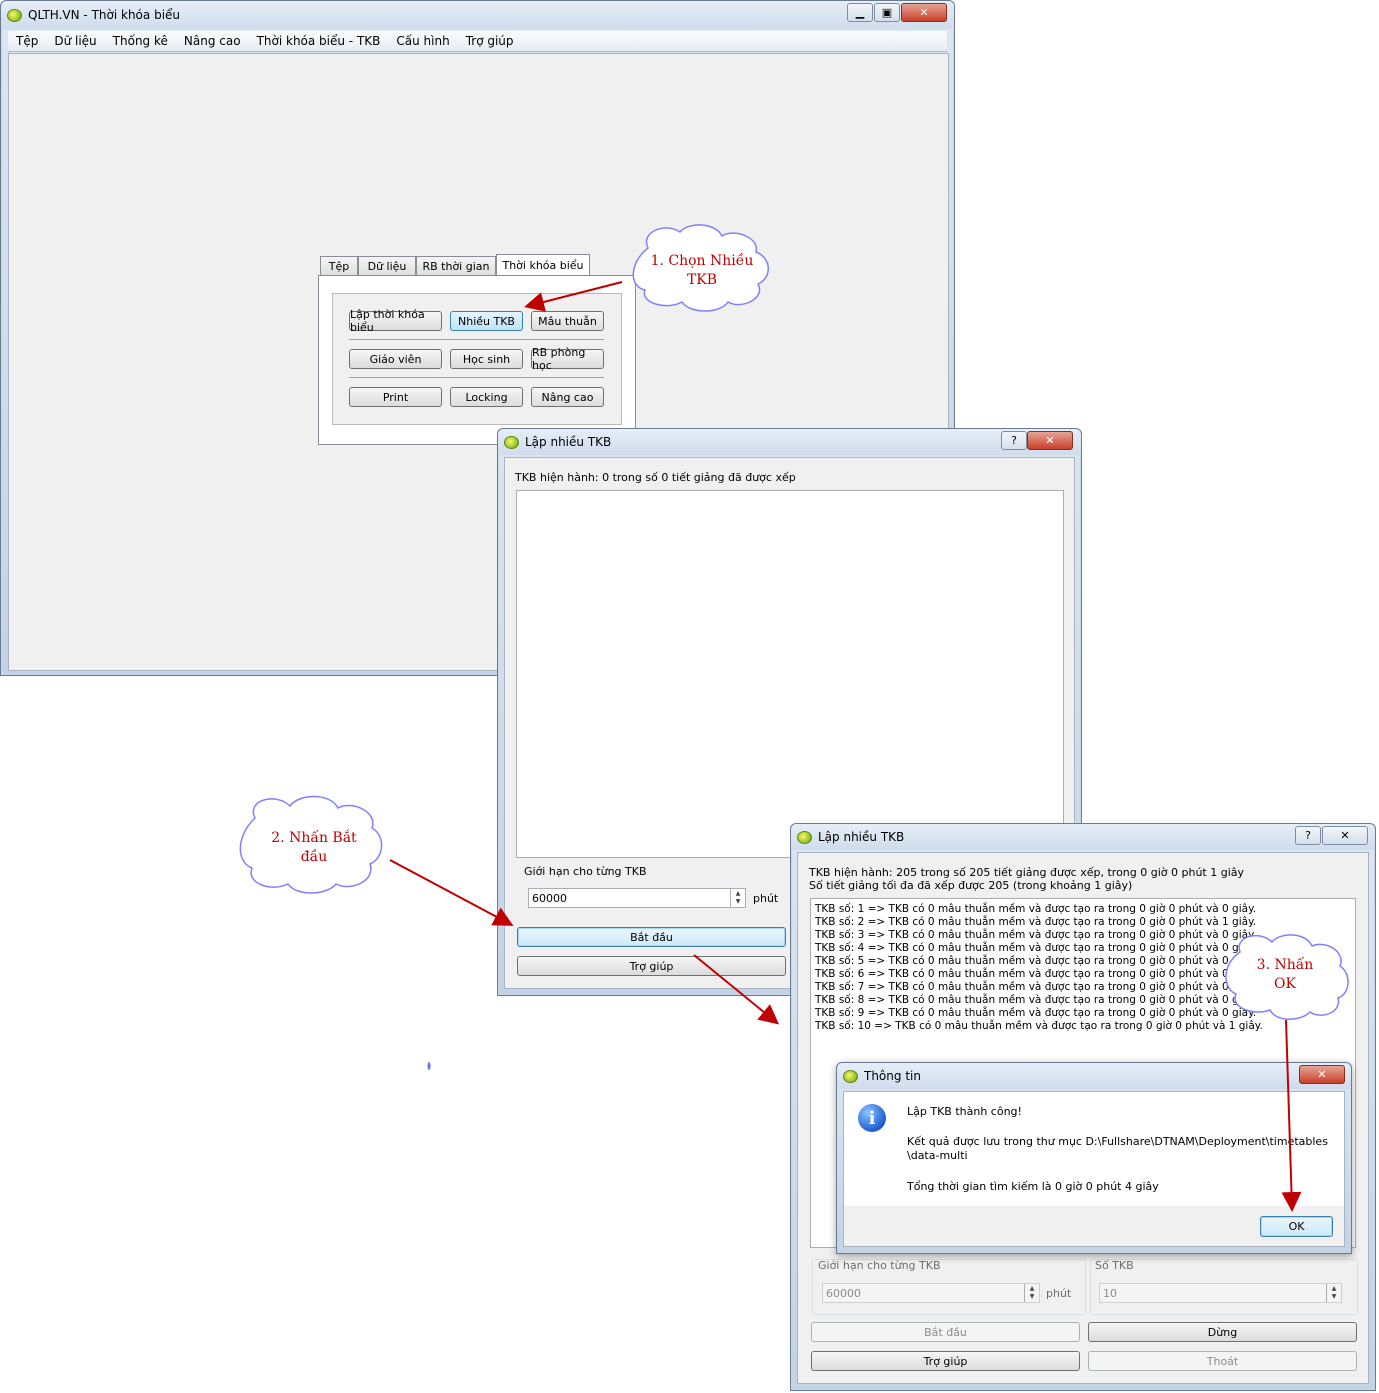 This screenshot has height=1393, width=1379. I want to click on callout-1-text: 1. Chọn Nhiều TKB, so click(702, 271).